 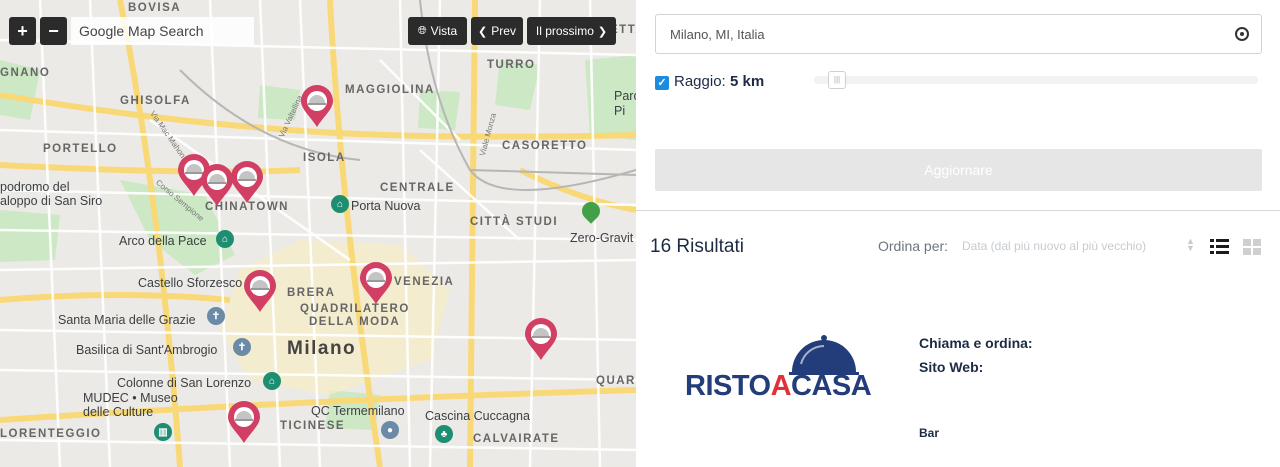 What do you see at coordinates (424, 282) in the screenshot?
I see `district-label: VENEZIA` at bounding box center [424, 282].